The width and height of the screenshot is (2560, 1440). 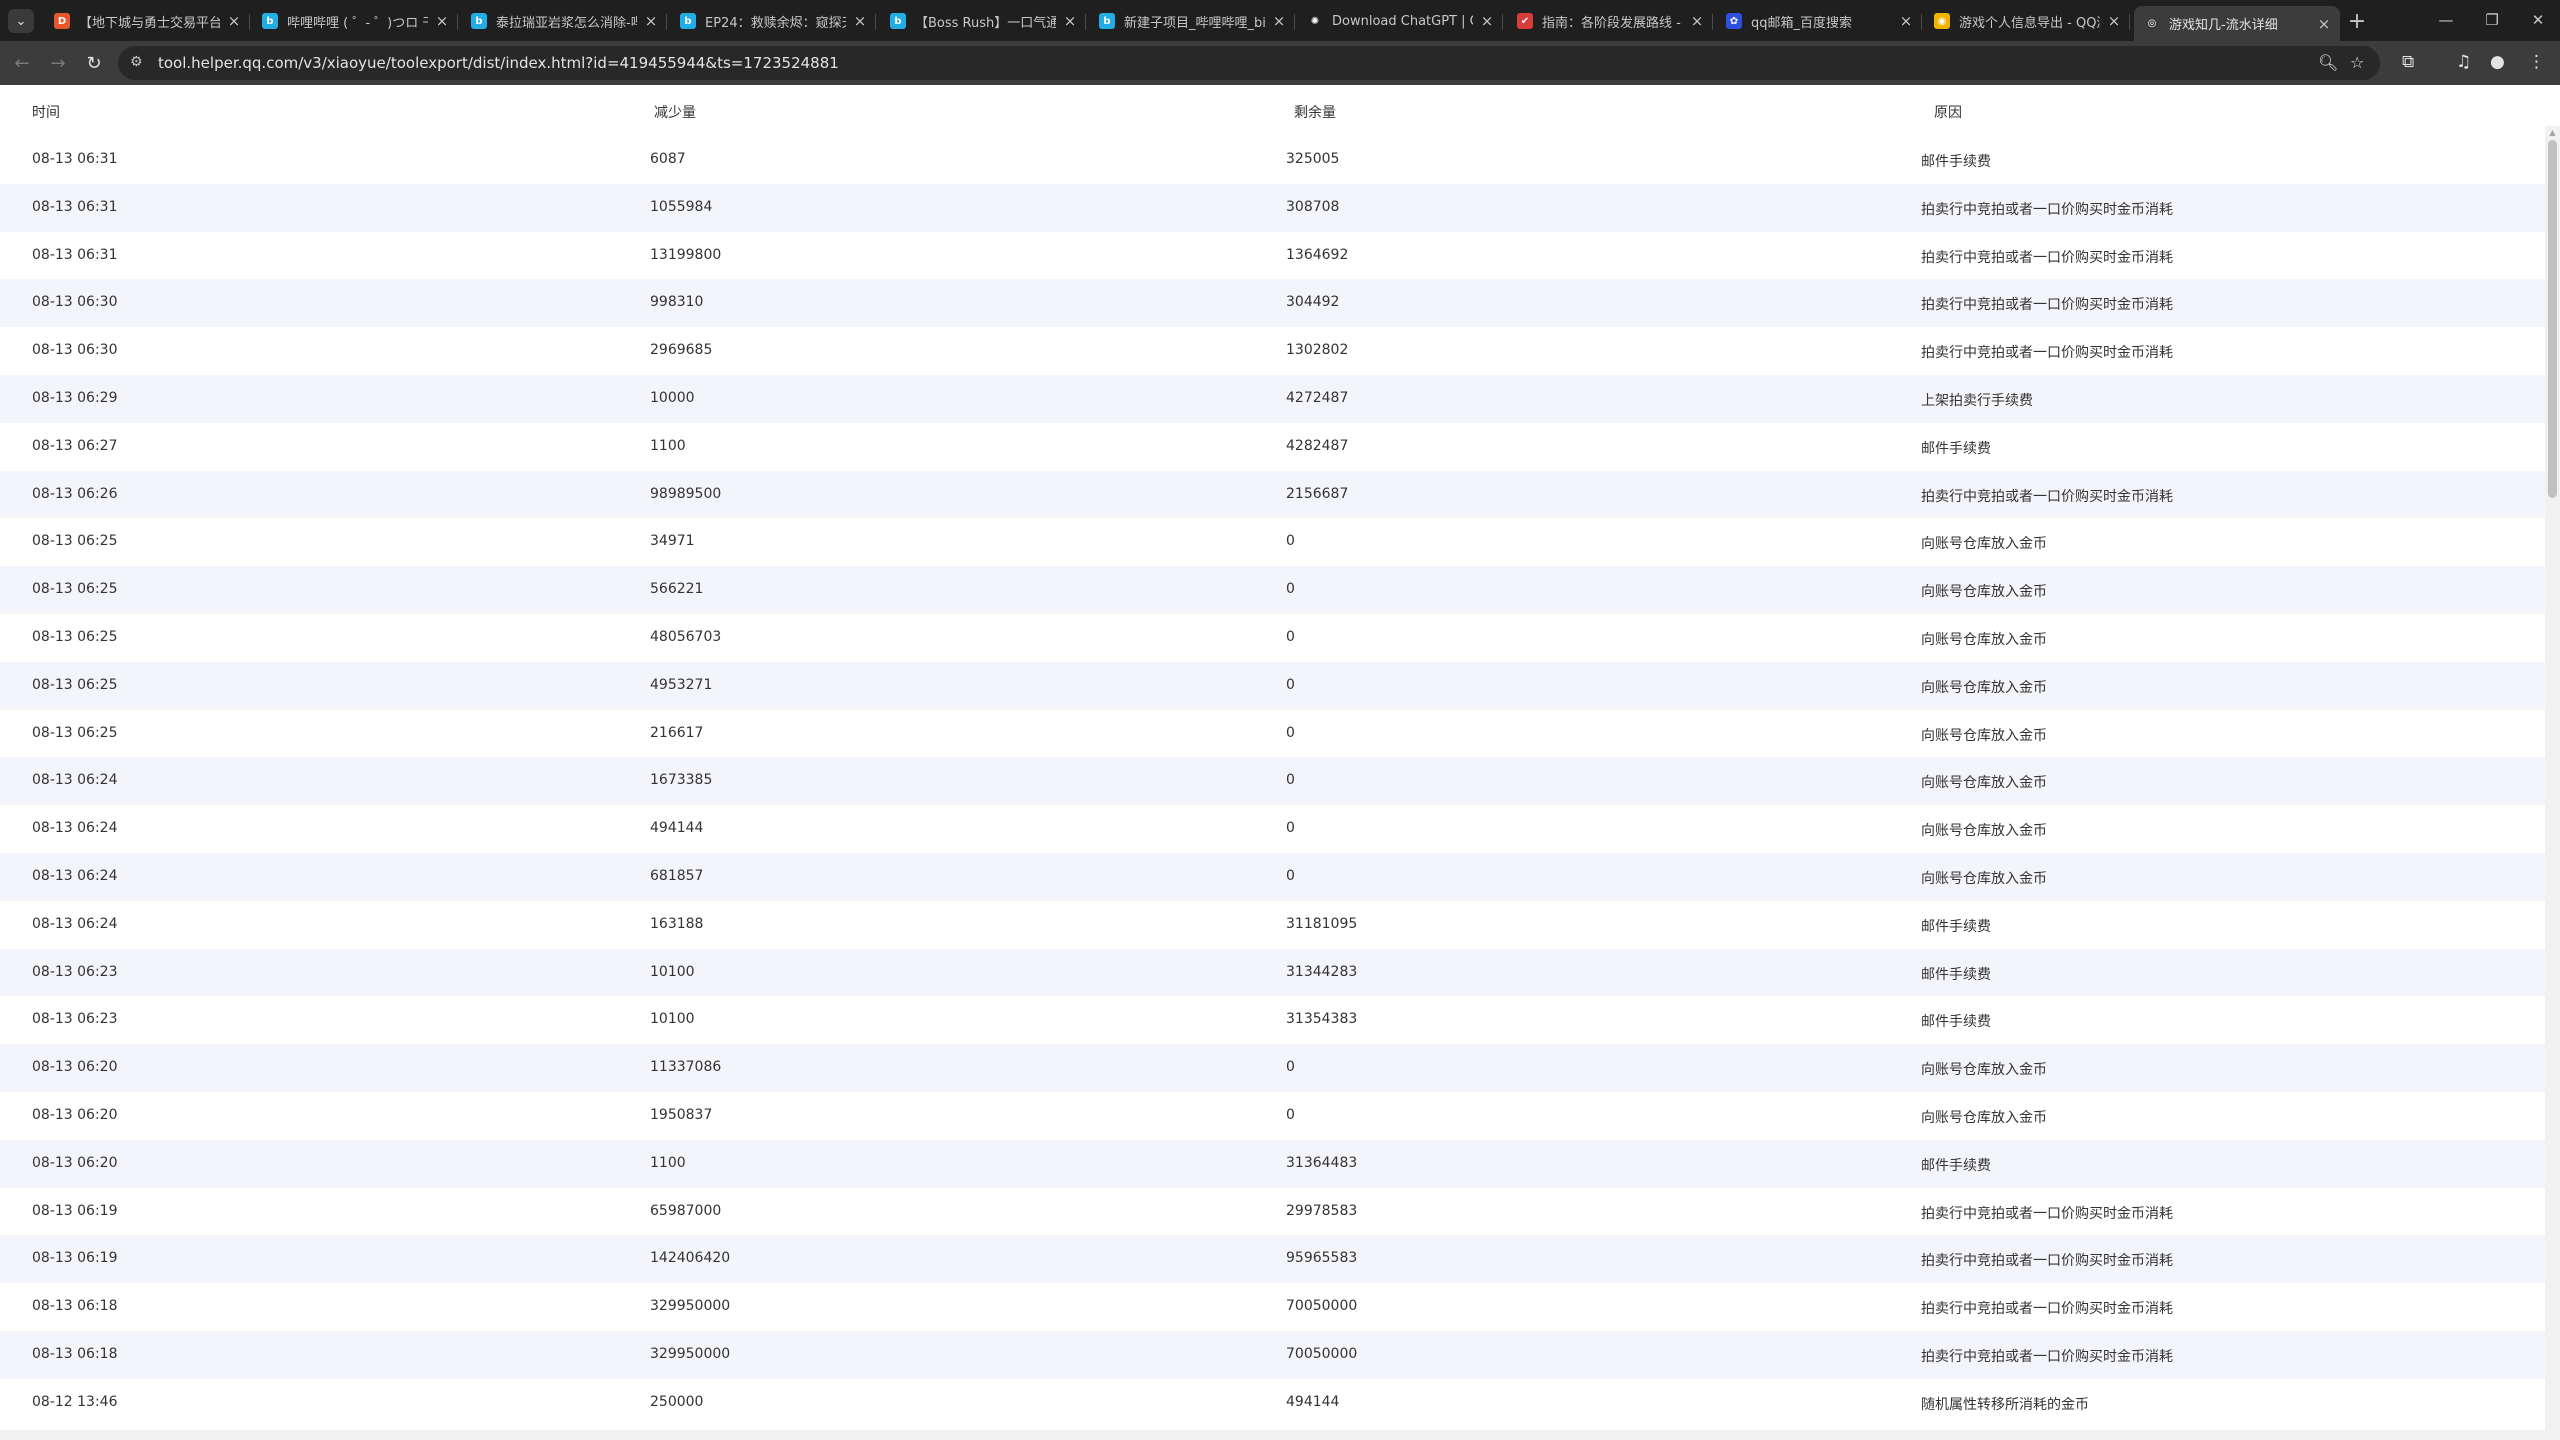 What do you see at coordinates (2446, 20) in the screenshot?
I see `minimize-button: —` at bounding box center [2446, 20].